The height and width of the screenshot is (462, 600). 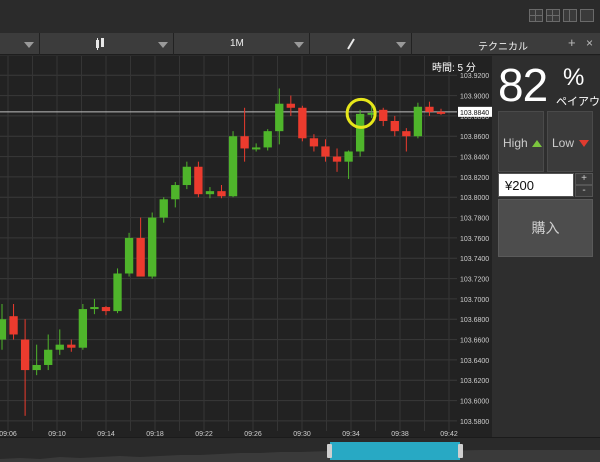 What do you see at coordinates (589, 43) in the screenshot?
I see `close-icon: ×` at bounding box center [589, 43].